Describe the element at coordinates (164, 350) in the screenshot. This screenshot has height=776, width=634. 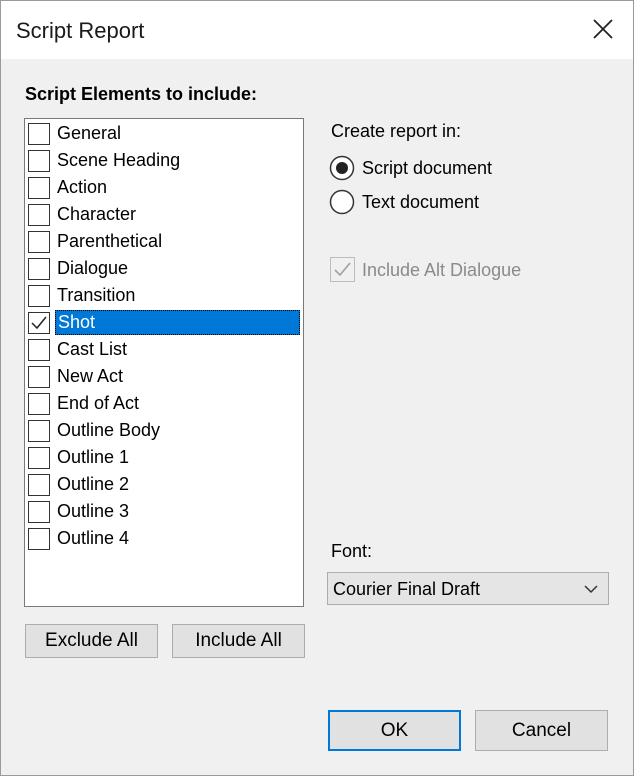
I see `list-item: Cast List` at that location.